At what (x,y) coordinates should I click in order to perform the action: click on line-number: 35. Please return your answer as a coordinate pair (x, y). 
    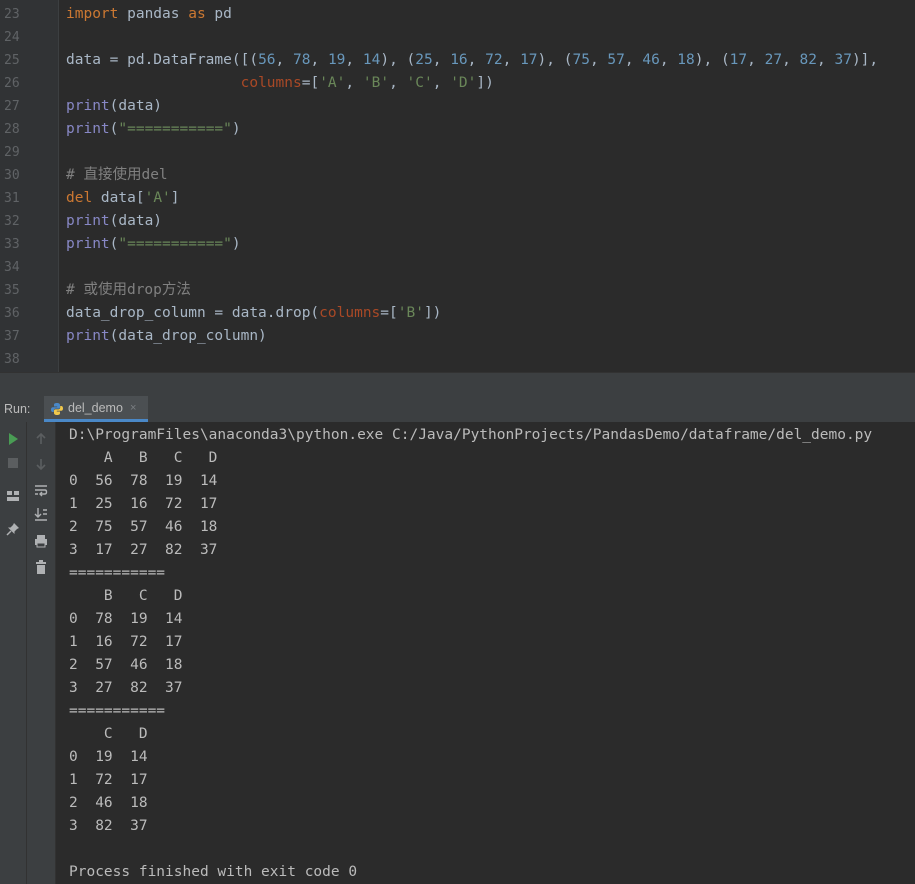
    Looking at the image, I should click on (12, 290).